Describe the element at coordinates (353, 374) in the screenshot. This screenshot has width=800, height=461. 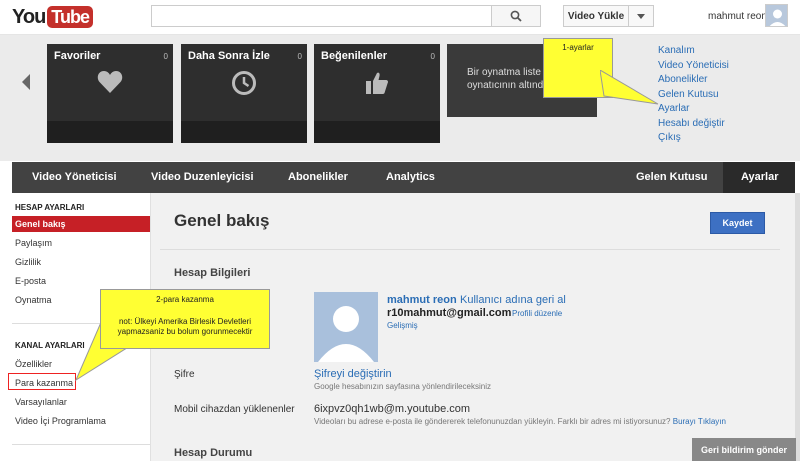
I see `change-password-link: Şifreyi değiştirin` at that location.